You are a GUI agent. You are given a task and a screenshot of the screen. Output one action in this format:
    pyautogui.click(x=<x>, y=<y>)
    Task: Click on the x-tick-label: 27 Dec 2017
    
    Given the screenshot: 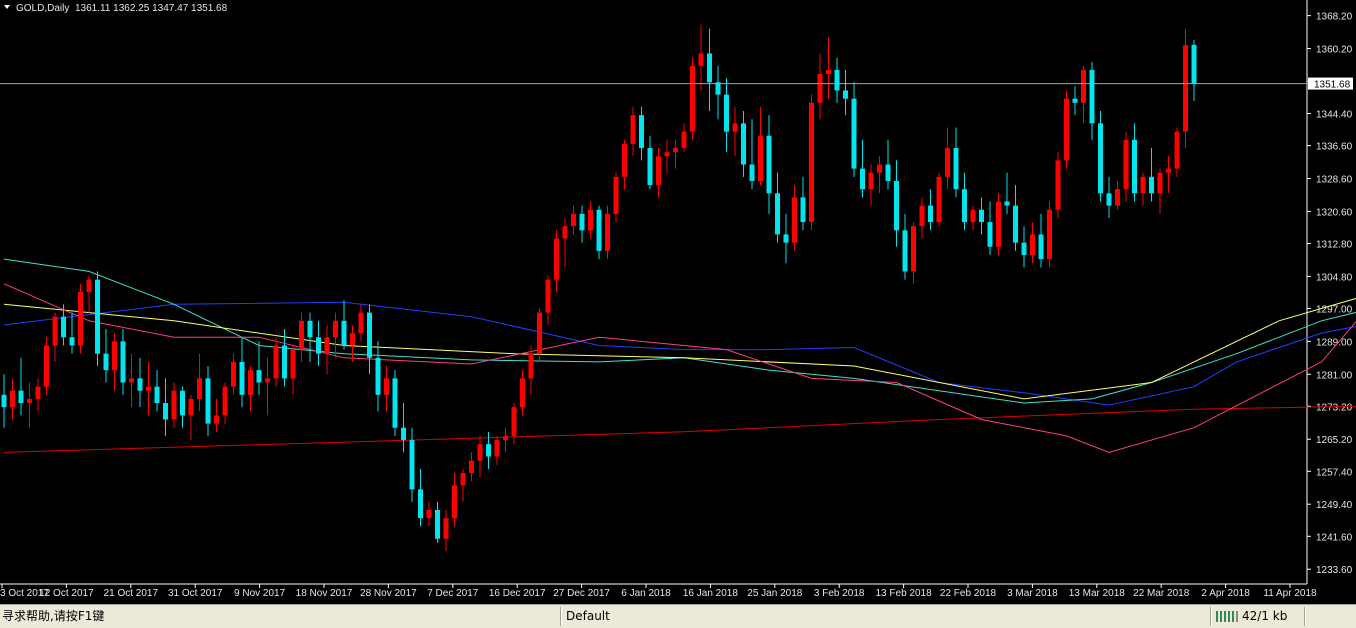 What is the action you would take?
    pyautogui.click(x=581, y=593)
    